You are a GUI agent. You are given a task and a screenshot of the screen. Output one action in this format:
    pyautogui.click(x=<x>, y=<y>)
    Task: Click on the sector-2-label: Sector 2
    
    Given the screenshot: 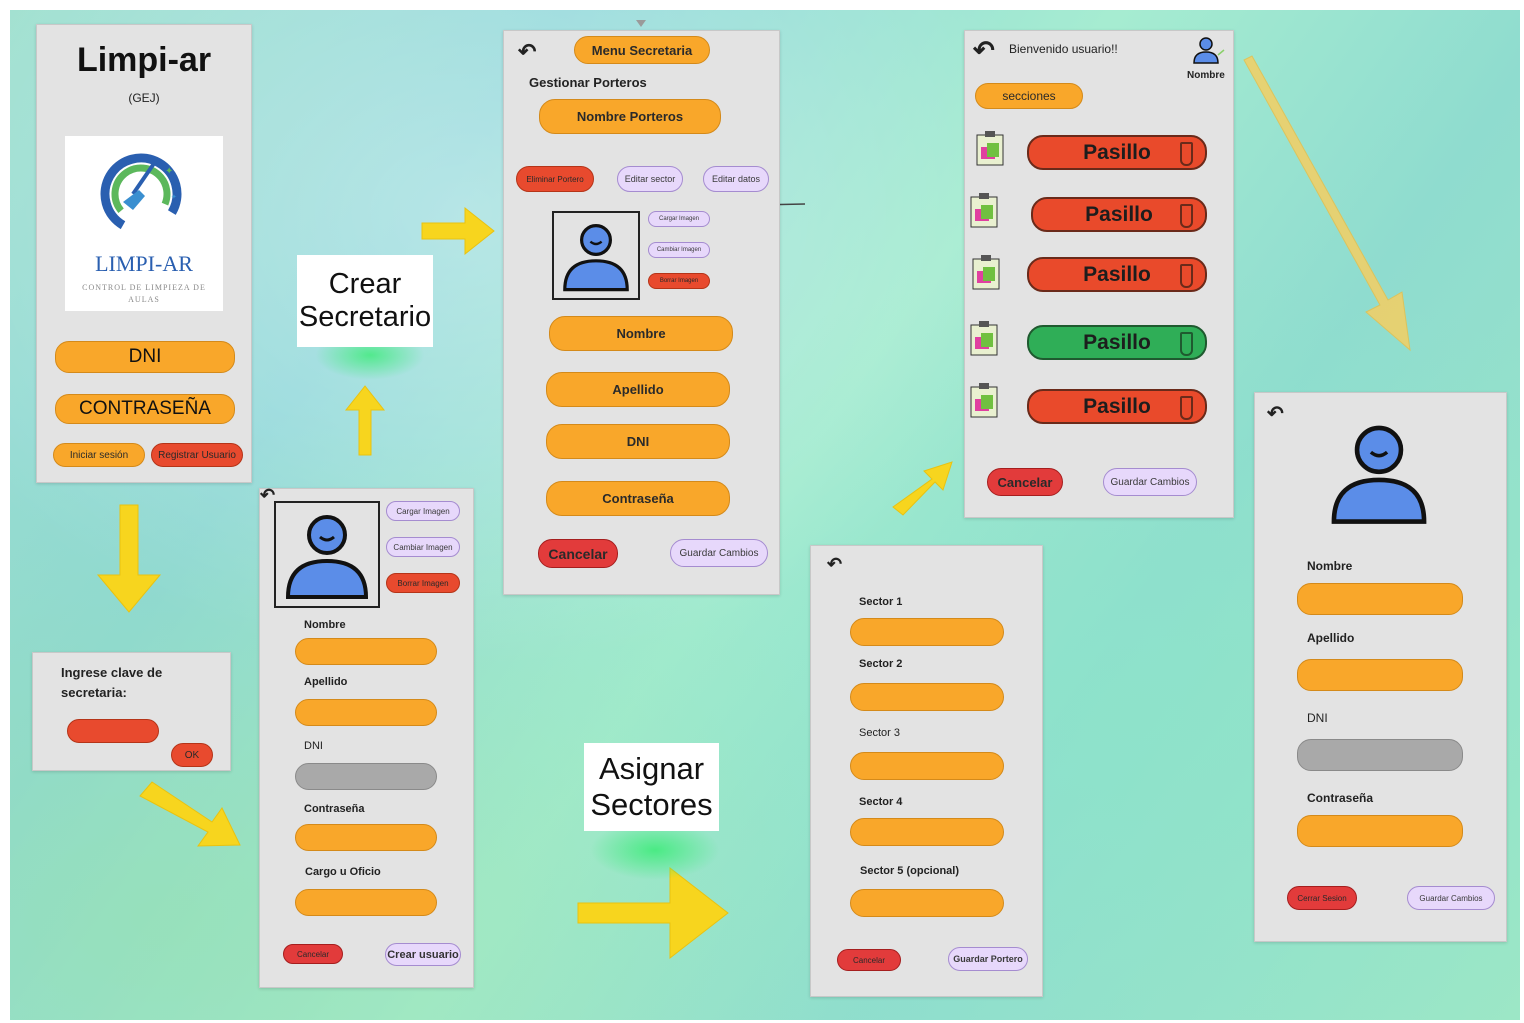 What is the action you would take?
    pyautogui.click(x=881, y=664)
    